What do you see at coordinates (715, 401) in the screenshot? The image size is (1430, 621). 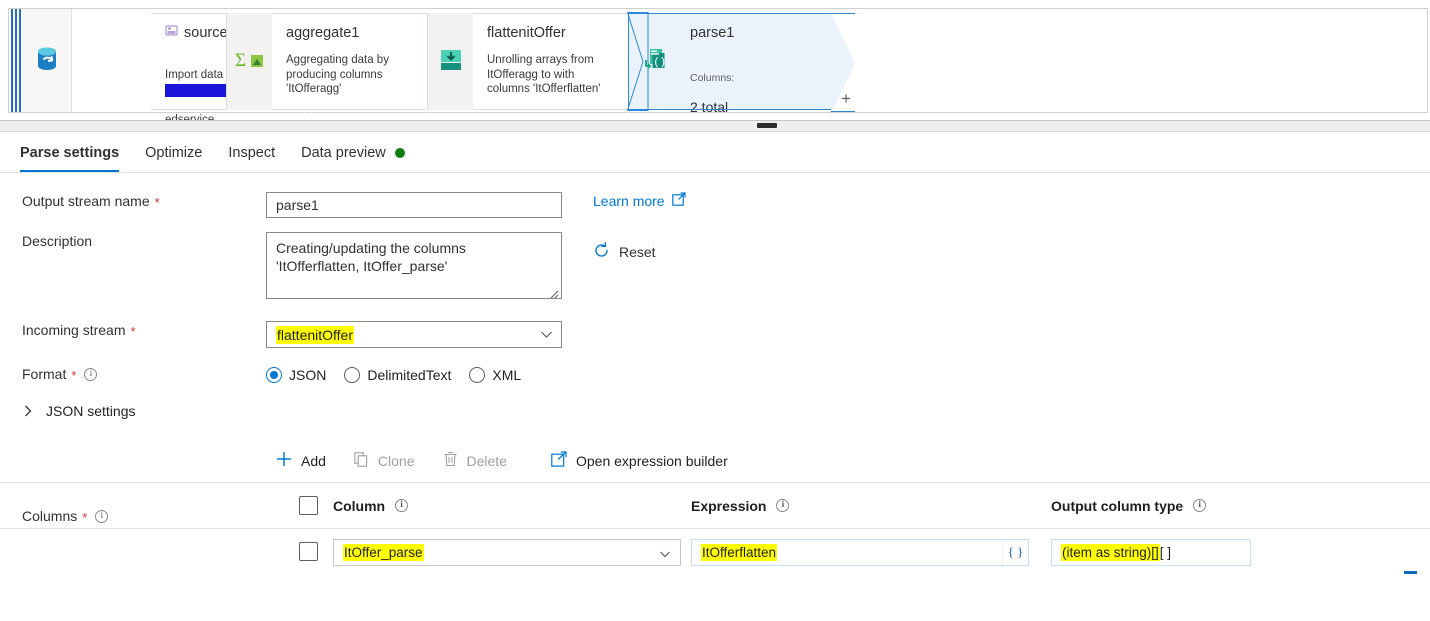 I see `json-settings-toggle: JSON settings` at bounding box center [715, 401].